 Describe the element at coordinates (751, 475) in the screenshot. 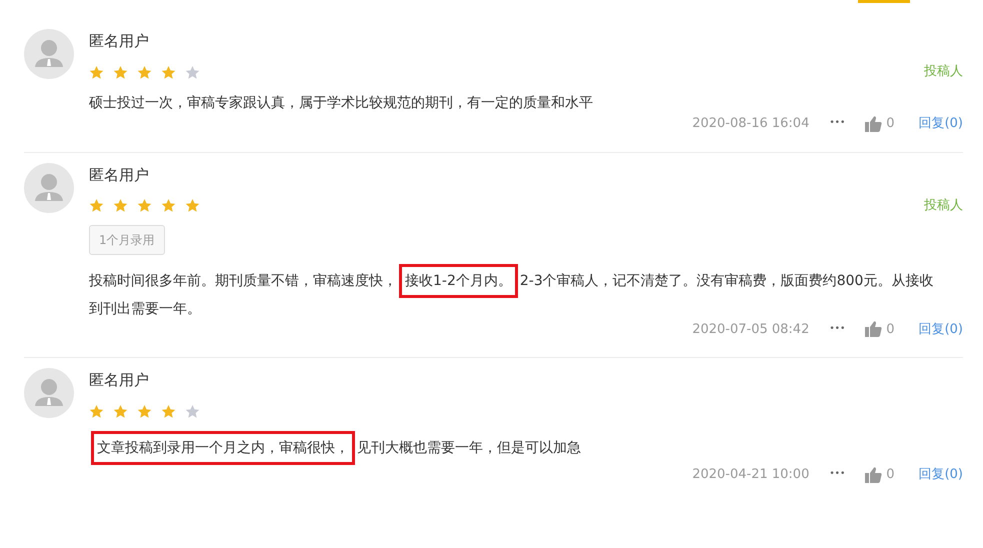

I see `review-date: 2020-04-21 10:00` at that location.